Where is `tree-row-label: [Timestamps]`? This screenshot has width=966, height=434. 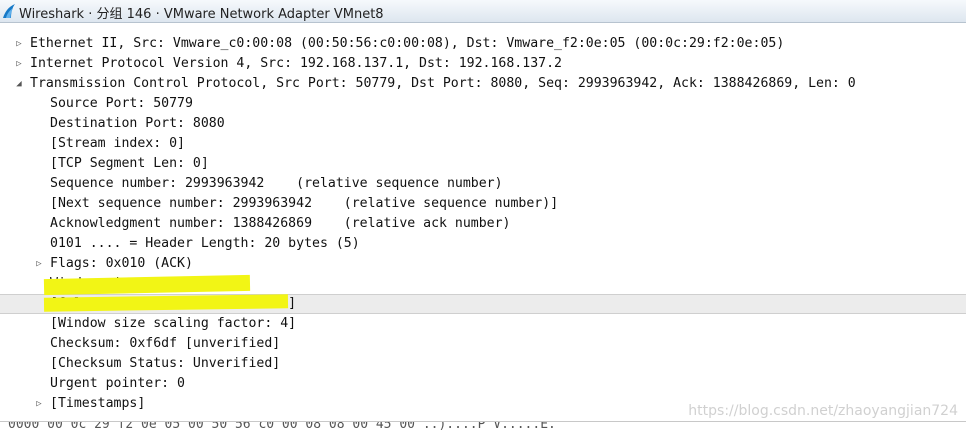
tree-row-label: [Timestamps] is located at coordinates (98, 403).